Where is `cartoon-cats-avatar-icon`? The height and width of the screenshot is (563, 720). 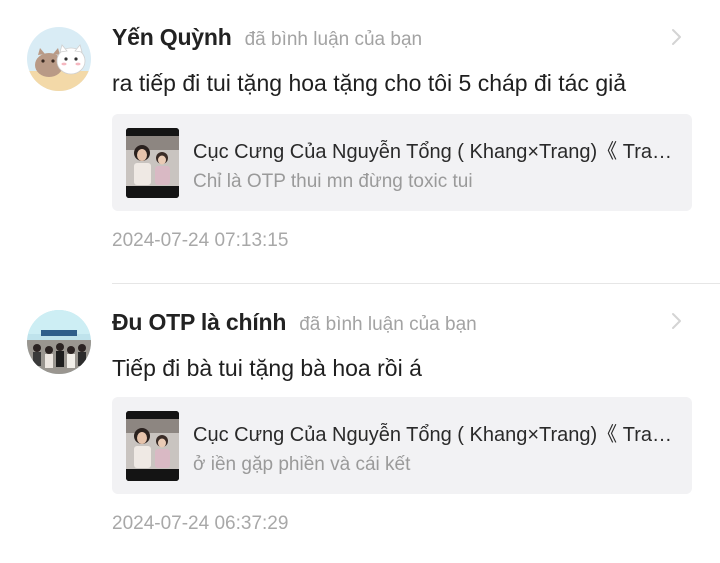 cartoon-cats-avatar-icon is located at coordinates (59, 59).